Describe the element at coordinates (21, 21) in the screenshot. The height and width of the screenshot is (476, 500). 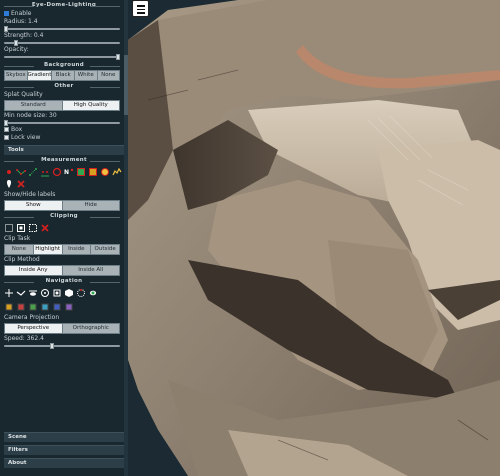
I see `radius-label: Radius: 1.4` at that location.